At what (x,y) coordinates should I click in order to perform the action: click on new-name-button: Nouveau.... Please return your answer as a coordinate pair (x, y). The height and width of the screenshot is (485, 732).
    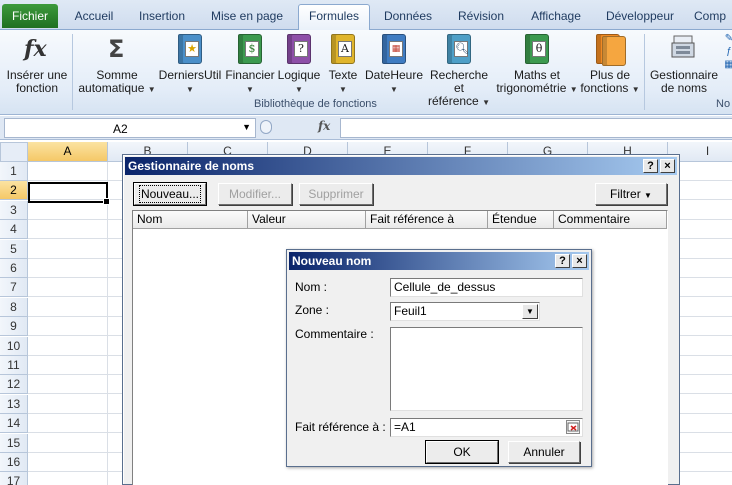
    Looking at the image, I should click on (170, 194).